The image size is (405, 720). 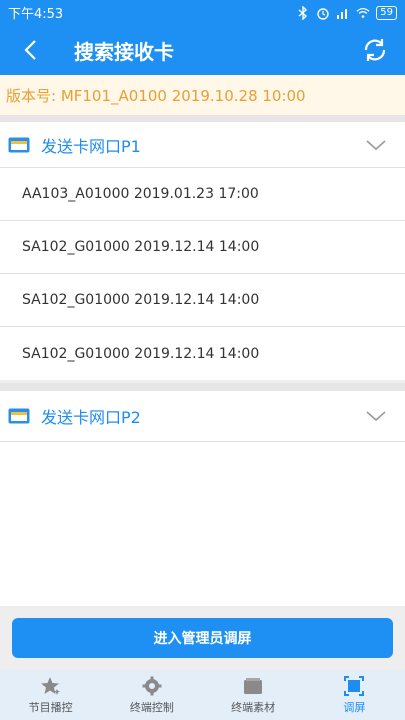 I want to click on item-label: AA103_A01000 2019.01.23 17:00, so click(x=140, y=194).